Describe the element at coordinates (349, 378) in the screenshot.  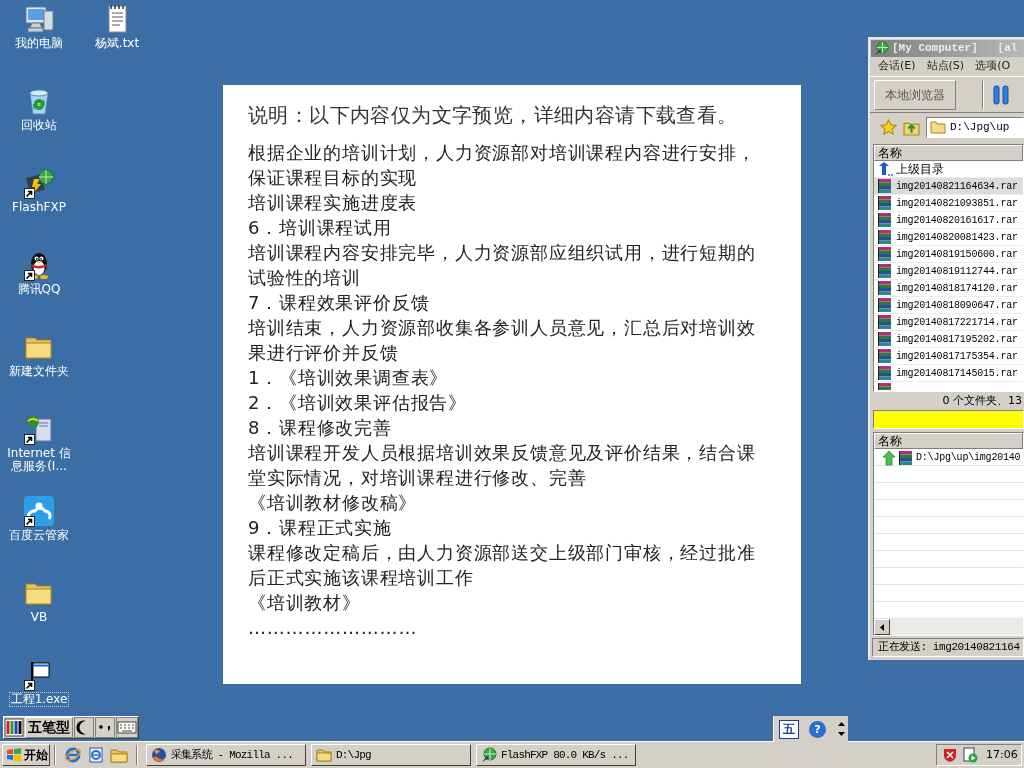
I see `paragraph: 1．《培训效果调查表》` at that location.